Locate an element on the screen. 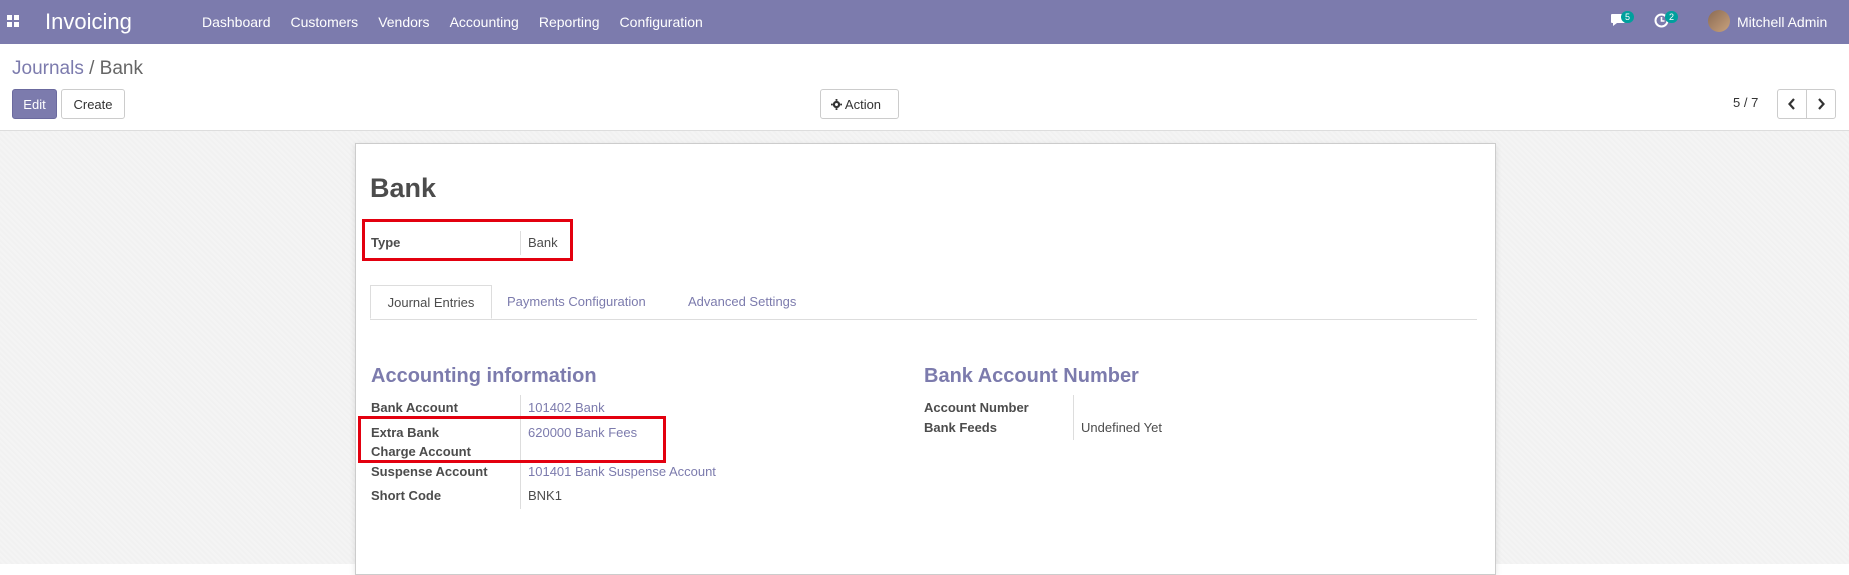 This screenshot has height=575, width=1849. bank-feeds-value: Undefined Yet is located at coordinates (1121, 427).